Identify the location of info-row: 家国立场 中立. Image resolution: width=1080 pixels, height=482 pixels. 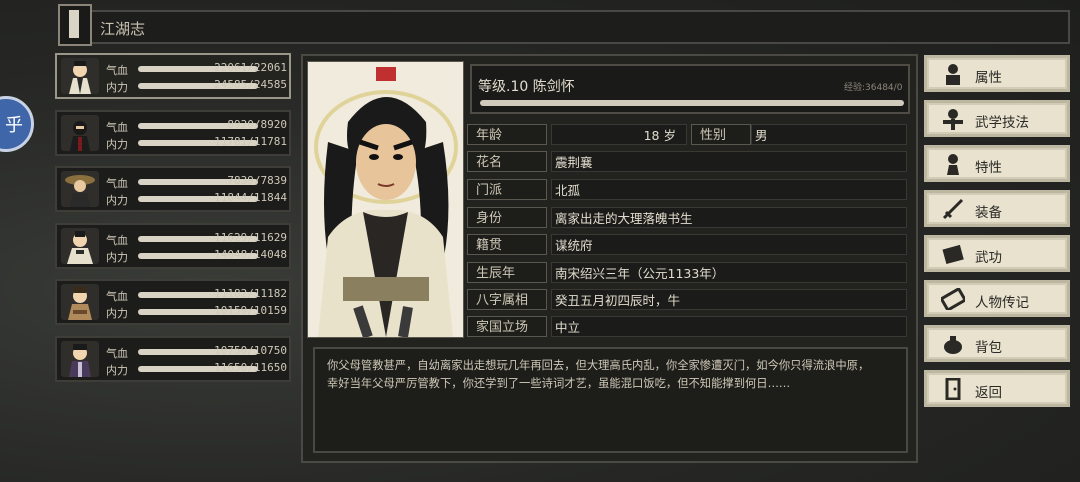
(687, 327).